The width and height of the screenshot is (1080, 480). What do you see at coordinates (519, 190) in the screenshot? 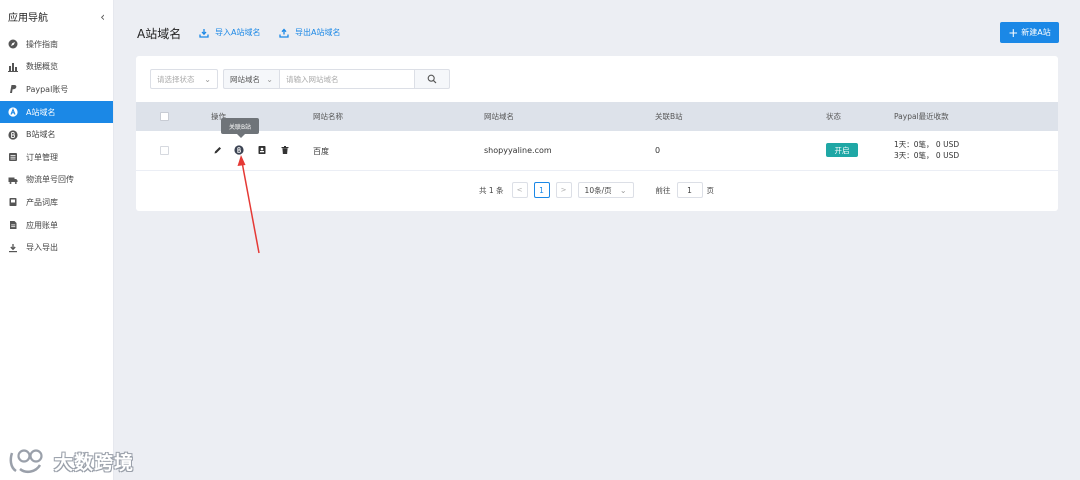
I see `prev-page-button: <` at bounding box center [519, 190].